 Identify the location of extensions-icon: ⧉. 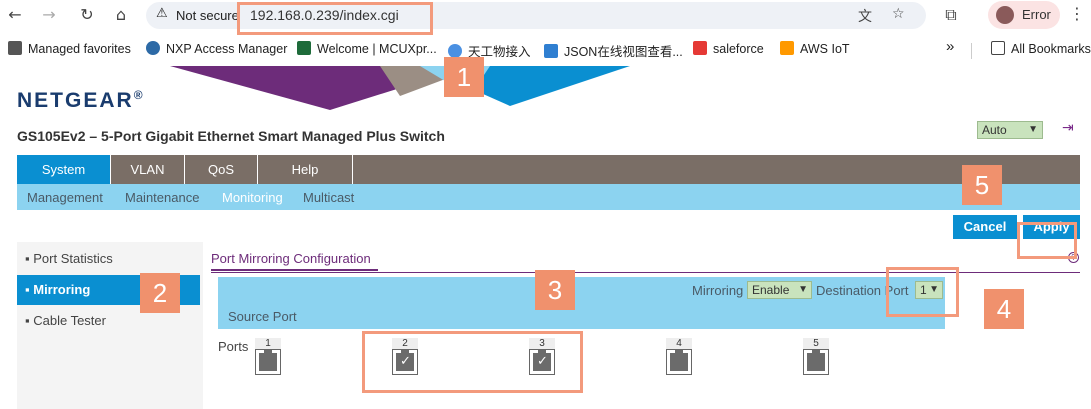
(951, 15).